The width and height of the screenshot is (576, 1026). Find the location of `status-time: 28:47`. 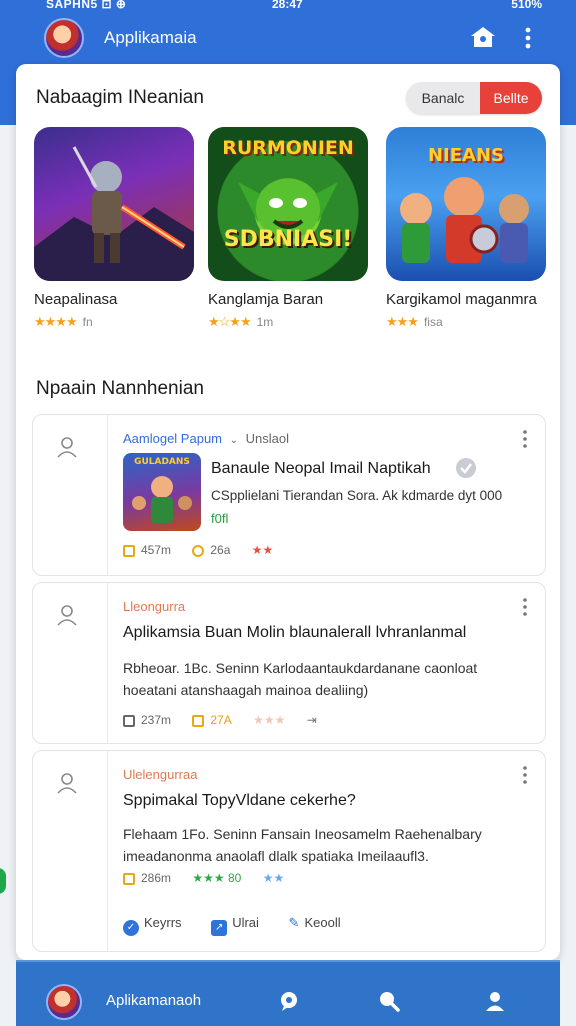

status-time: 28:47 is located at coordinates (287, 5).